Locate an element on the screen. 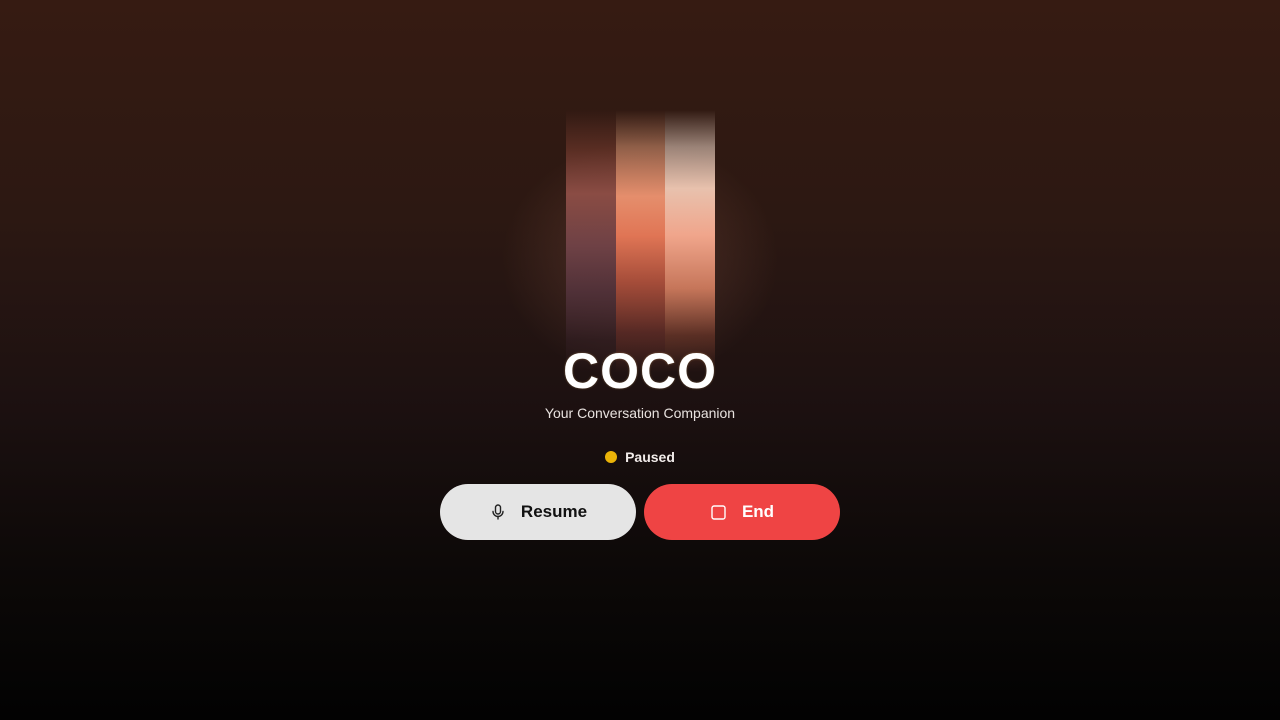 The image size is (1280, 720). app-title: COCO is located at coordinates (640, 371).